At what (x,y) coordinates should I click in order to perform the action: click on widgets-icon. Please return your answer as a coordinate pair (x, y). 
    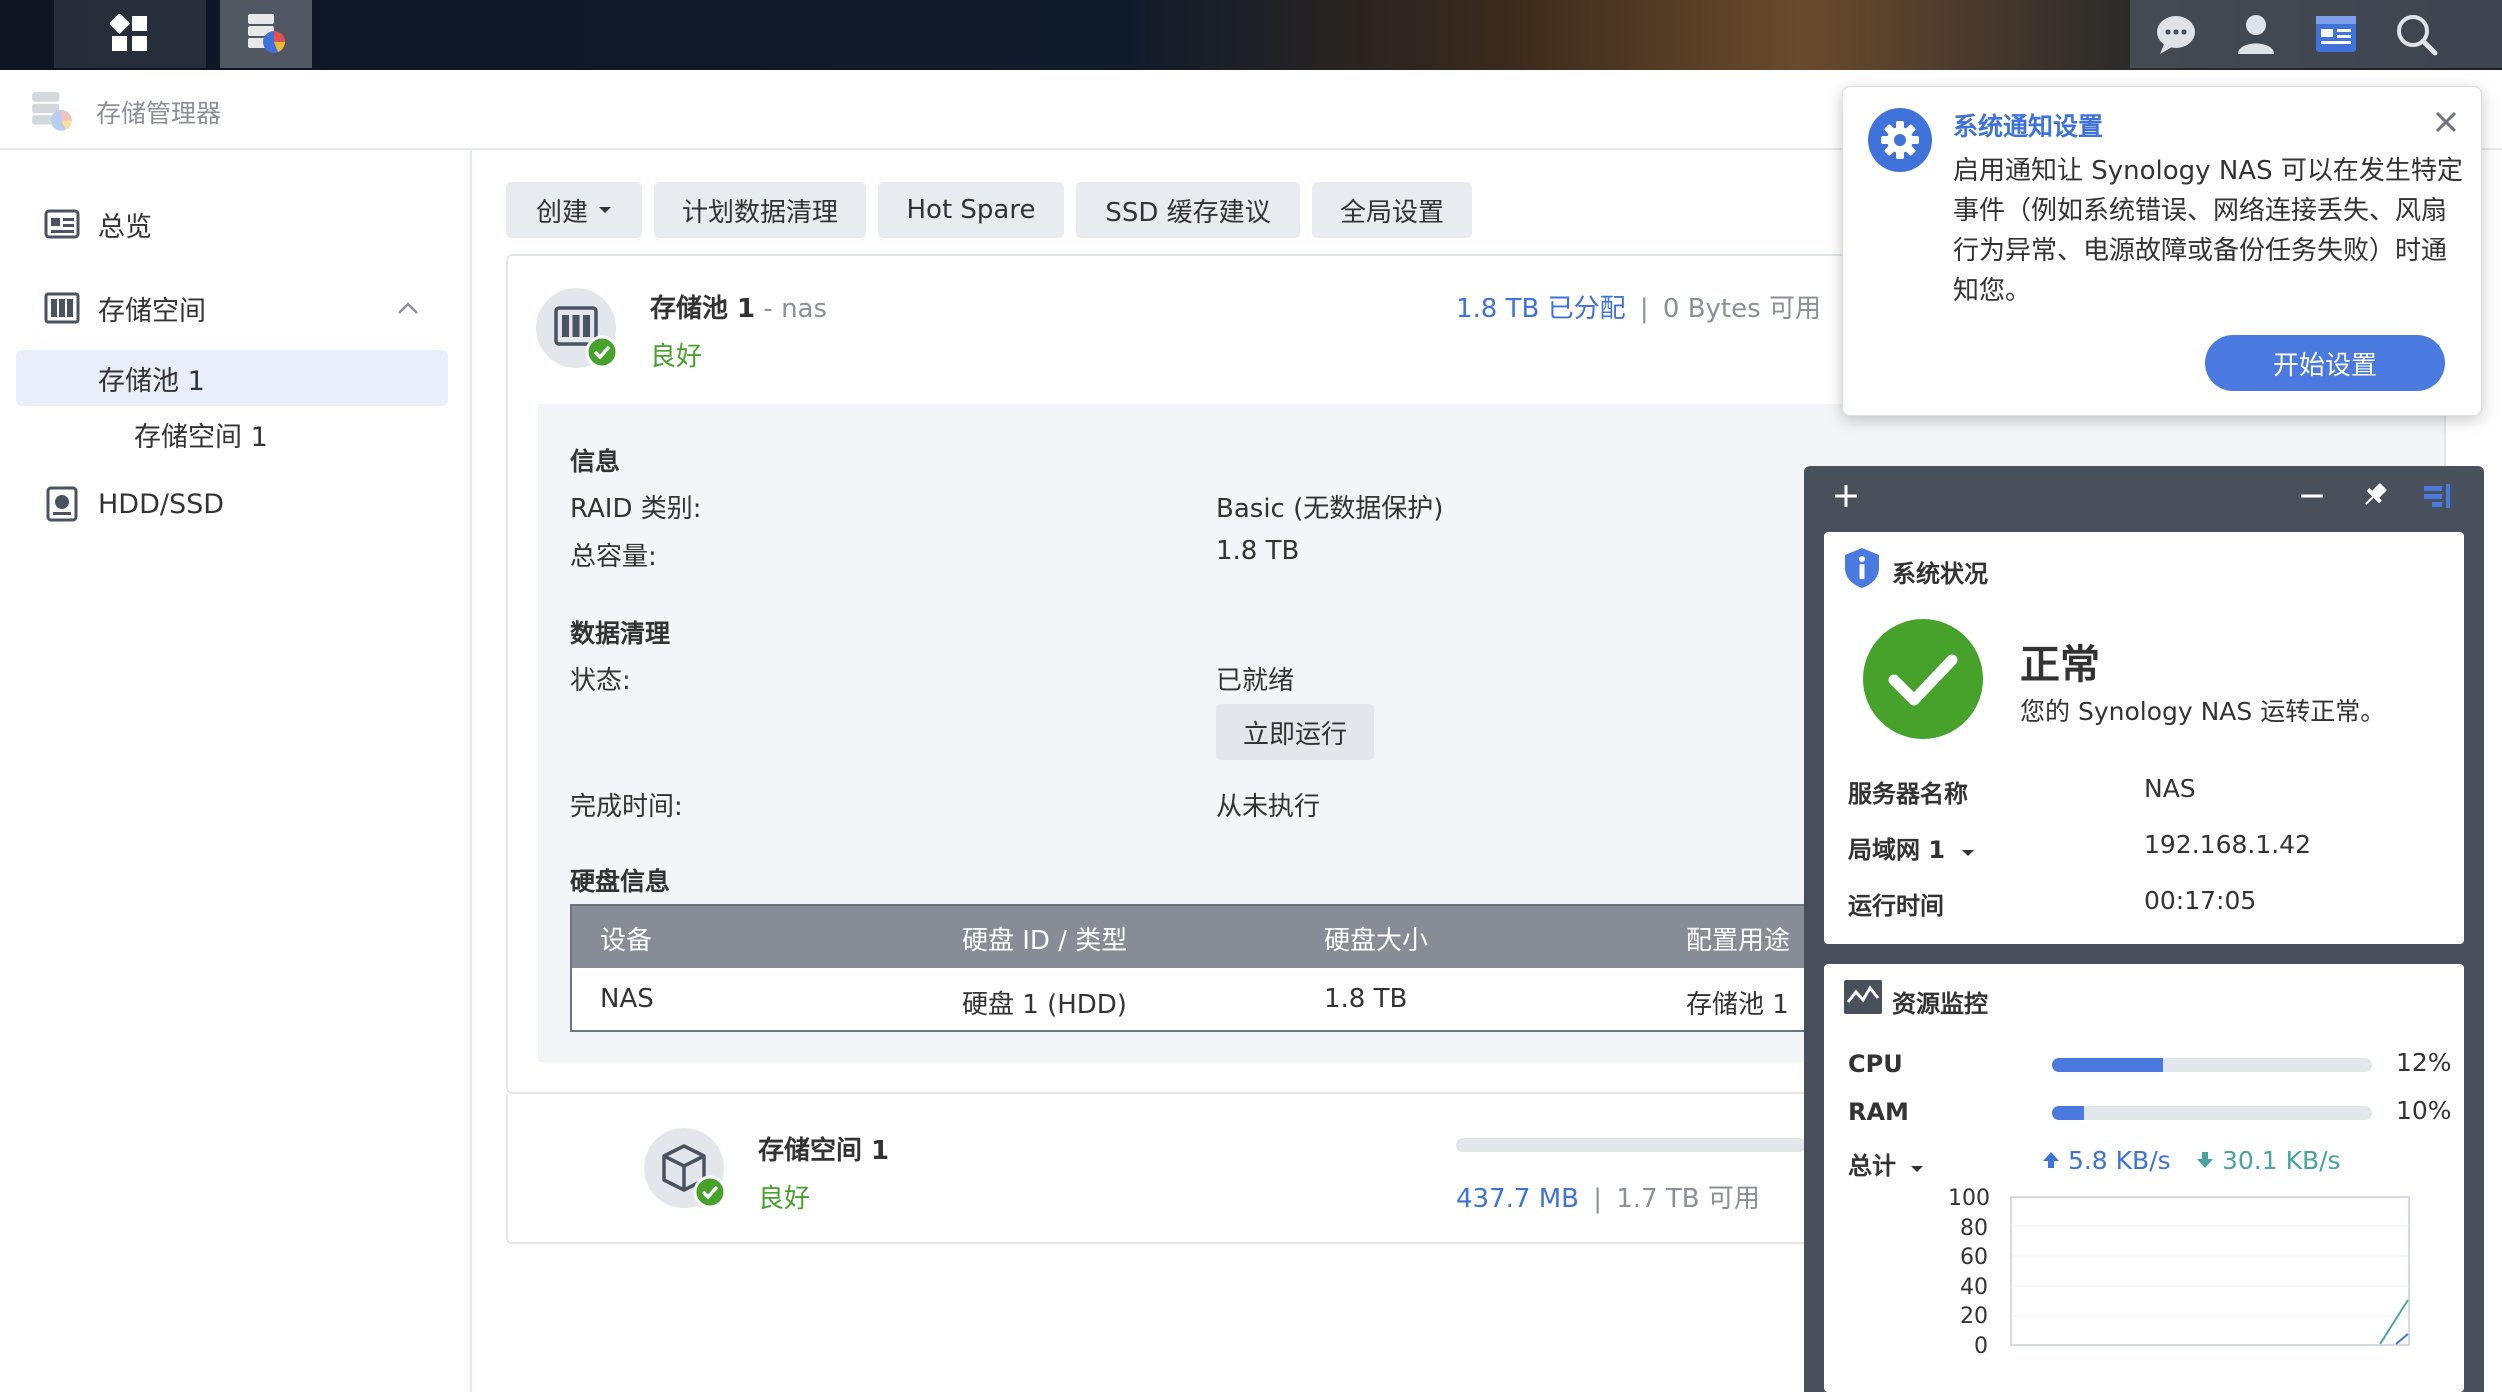
    Looking at the image, I should click on (2336, 34).